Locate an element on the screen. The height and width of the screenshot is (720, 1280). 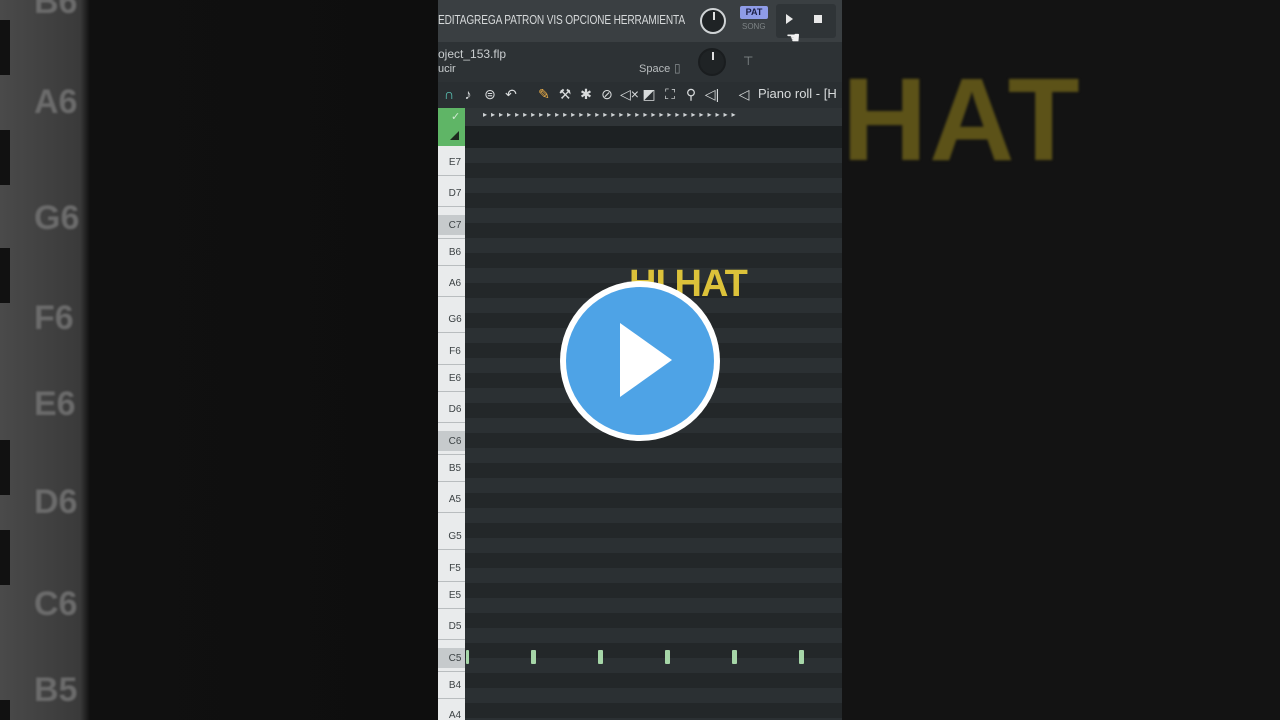
hint-subtext: ucir is located at coordinates (447, 69).